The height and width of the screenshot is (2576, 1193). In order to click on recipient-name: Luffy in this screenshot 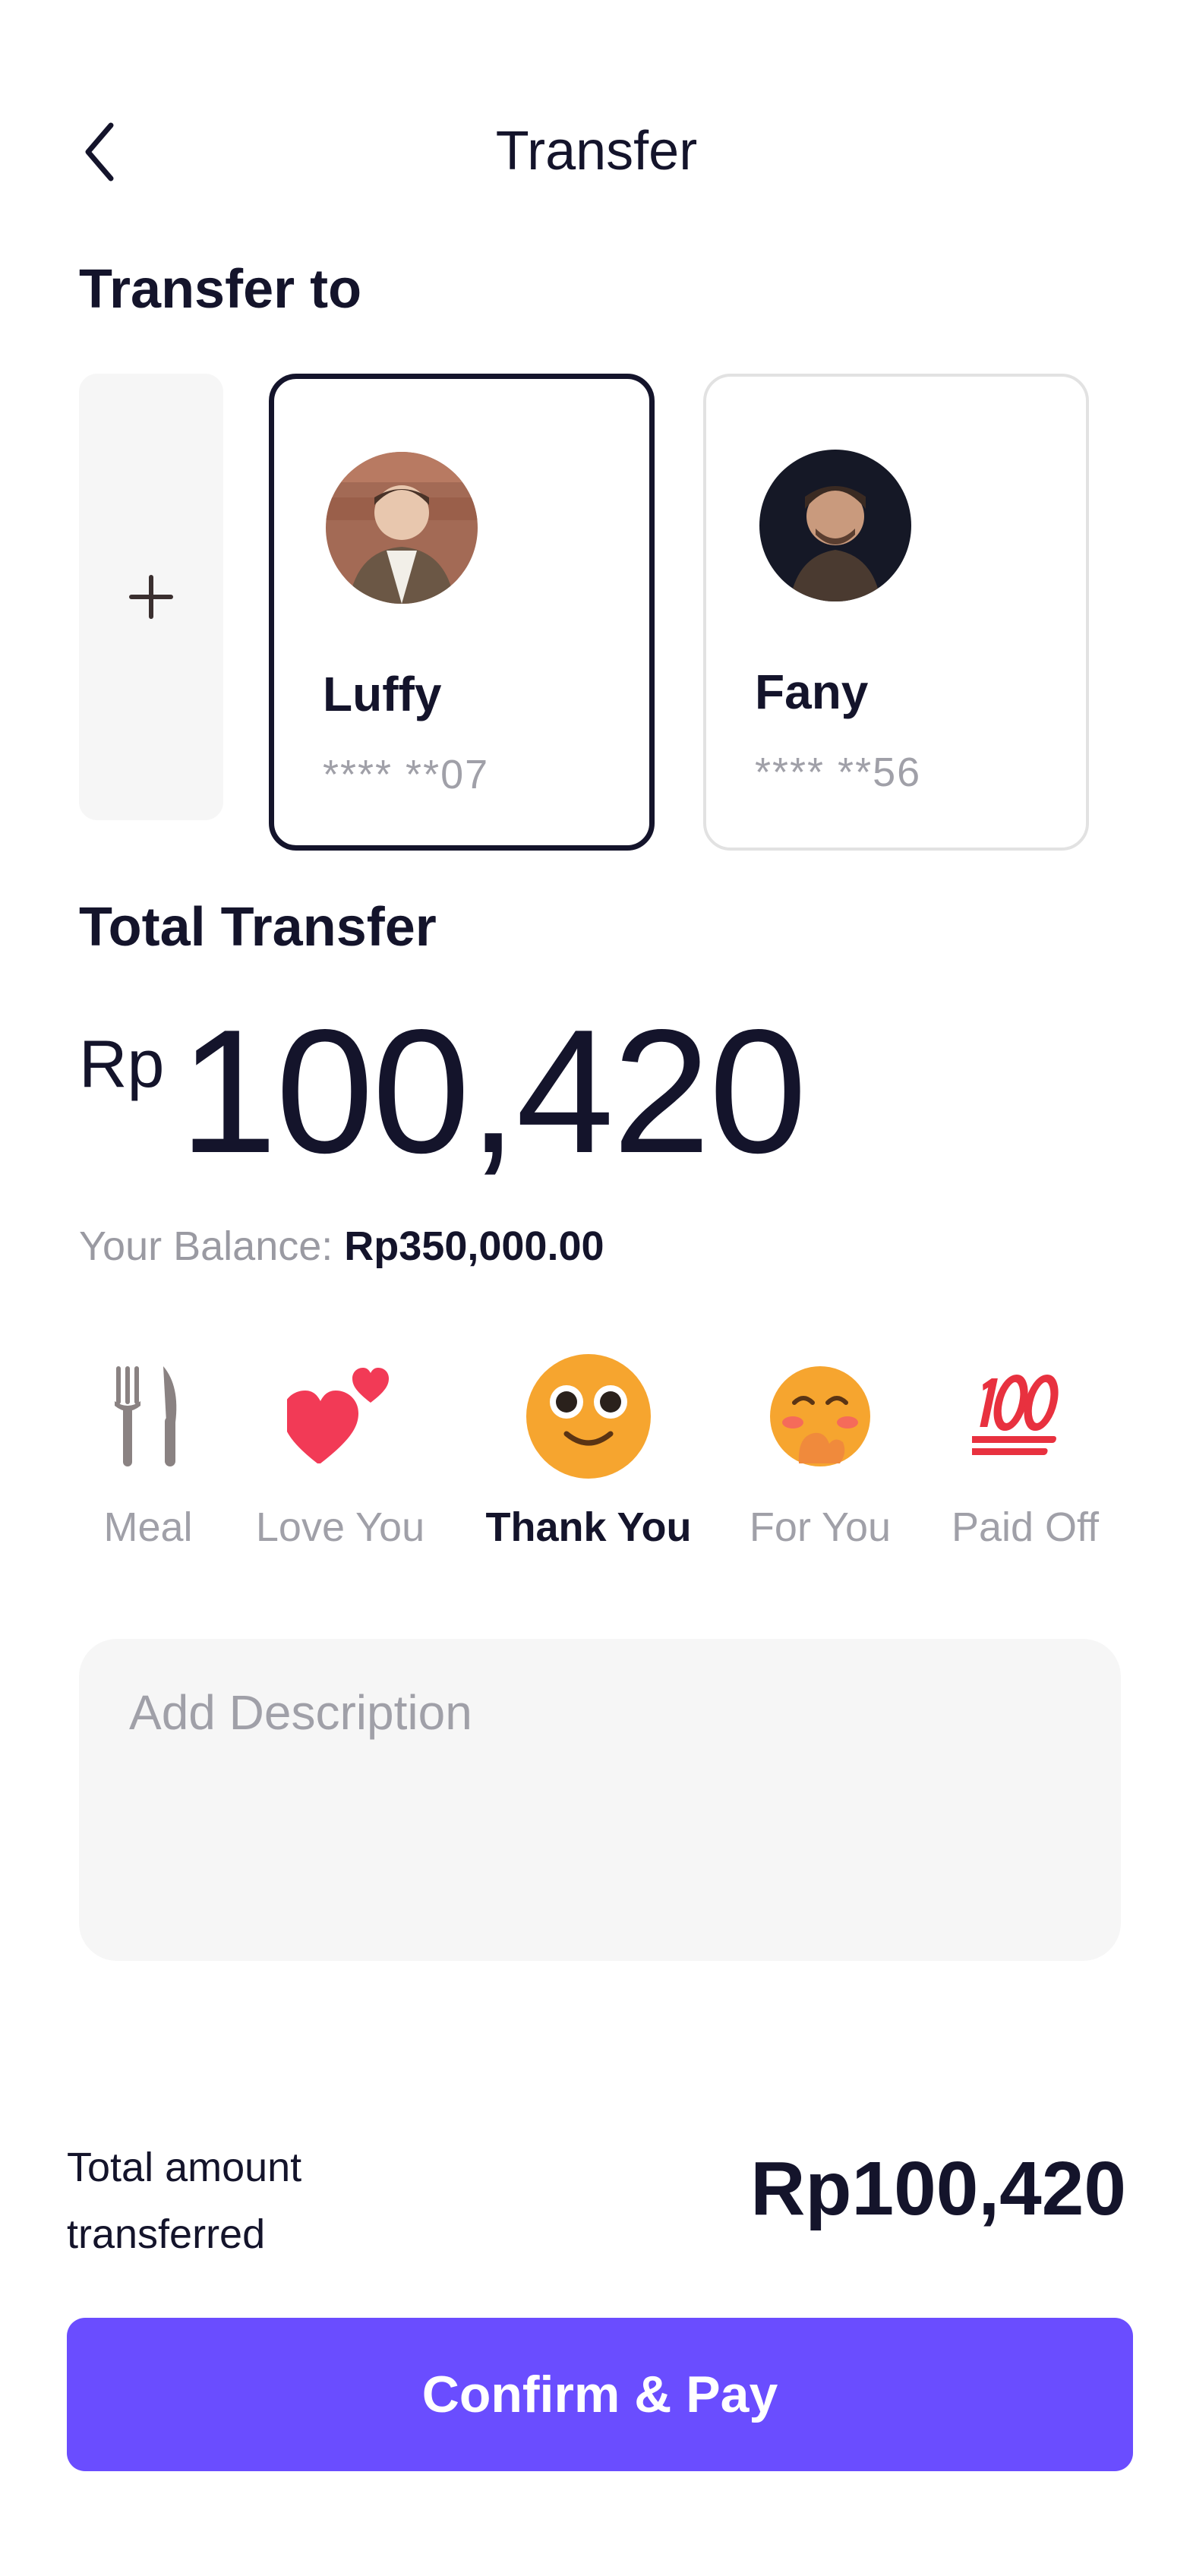, I will do `click(382, 694)`.